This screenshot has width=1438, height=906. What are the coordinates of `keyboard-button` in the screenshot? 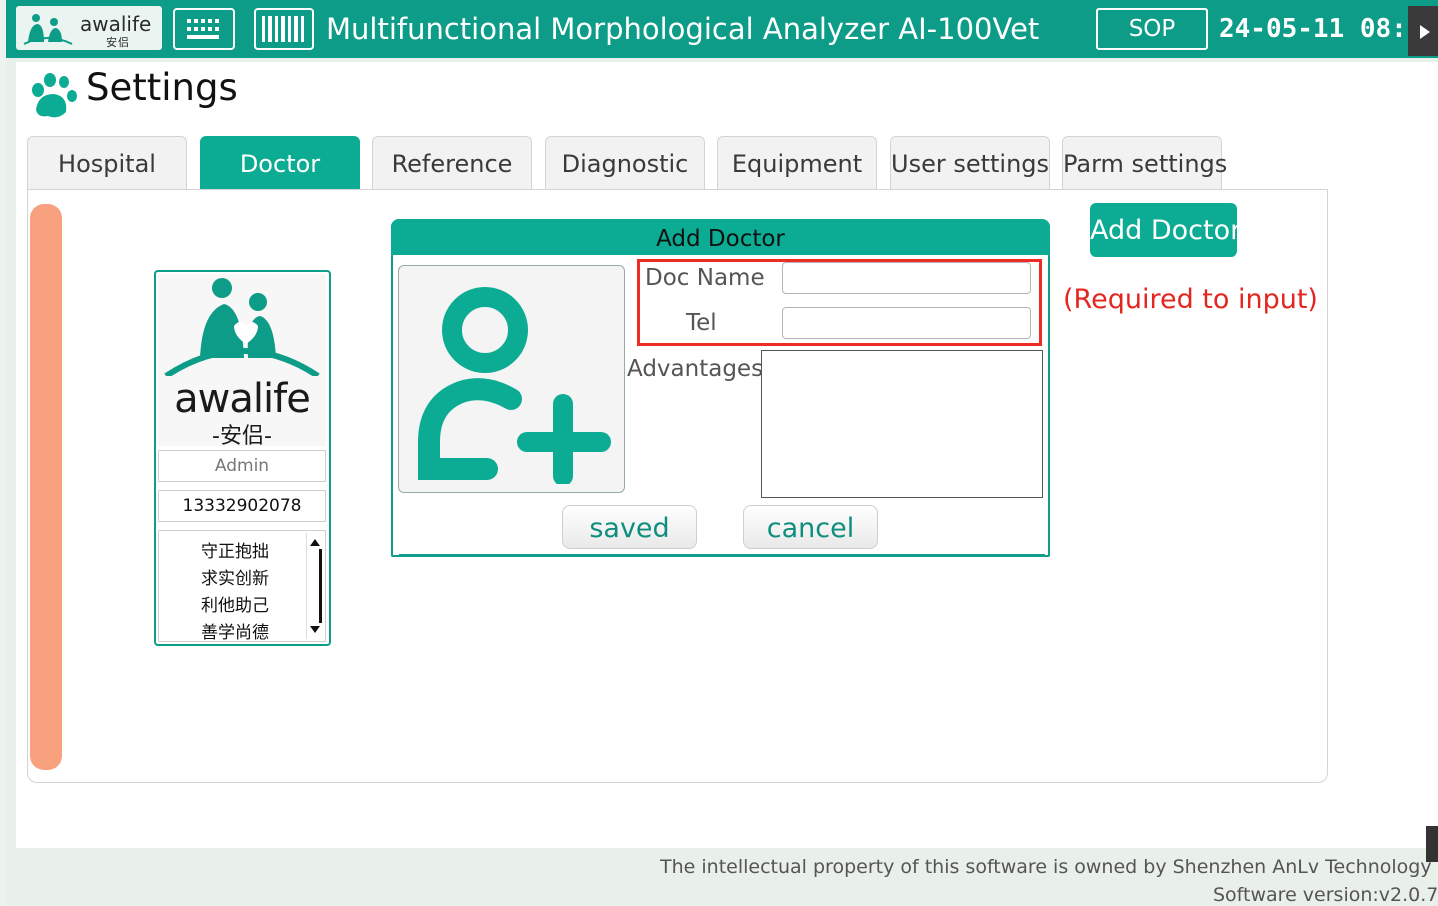 It's located at (204, 29).